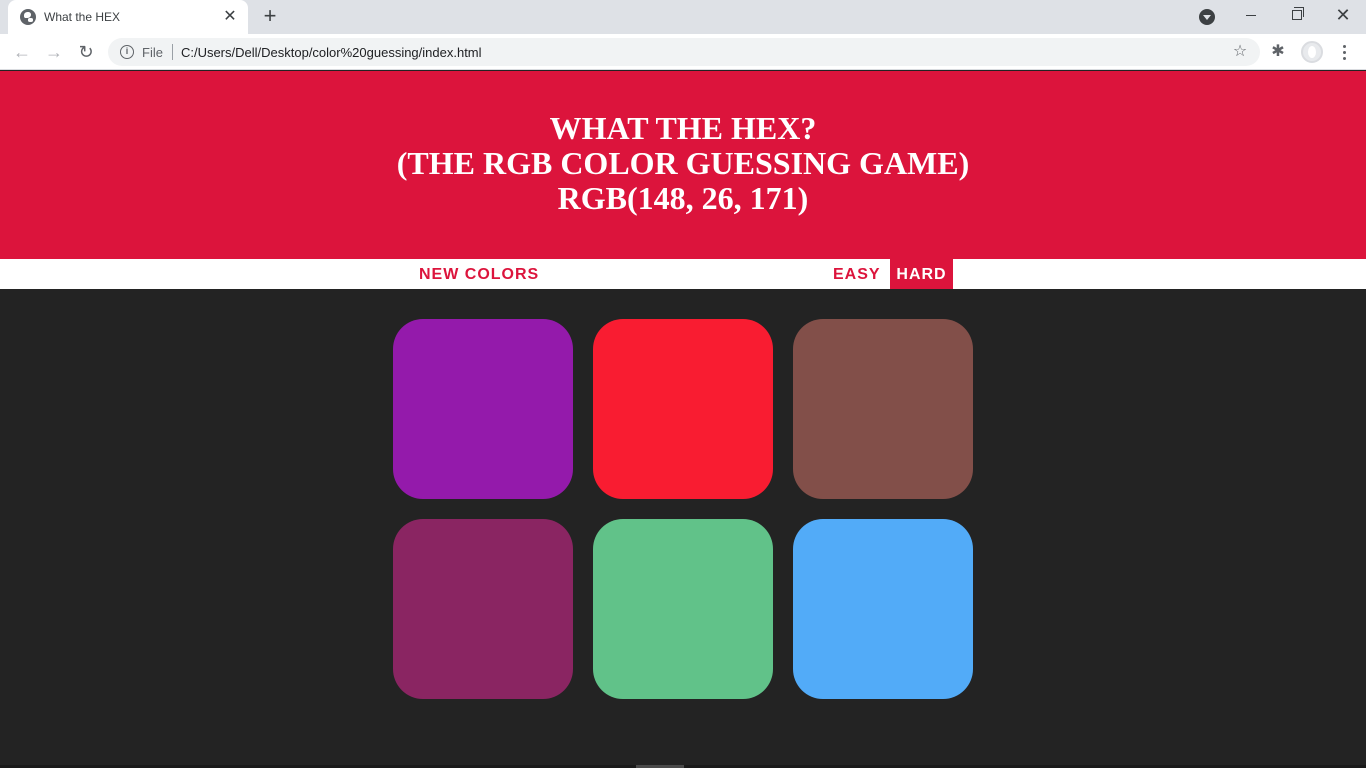 The image size is (1366, 768). What do you see at coordinates (1344, 52) in the screenshot?
I see `browser-menu-icon` at bounding box center [1344, 52].